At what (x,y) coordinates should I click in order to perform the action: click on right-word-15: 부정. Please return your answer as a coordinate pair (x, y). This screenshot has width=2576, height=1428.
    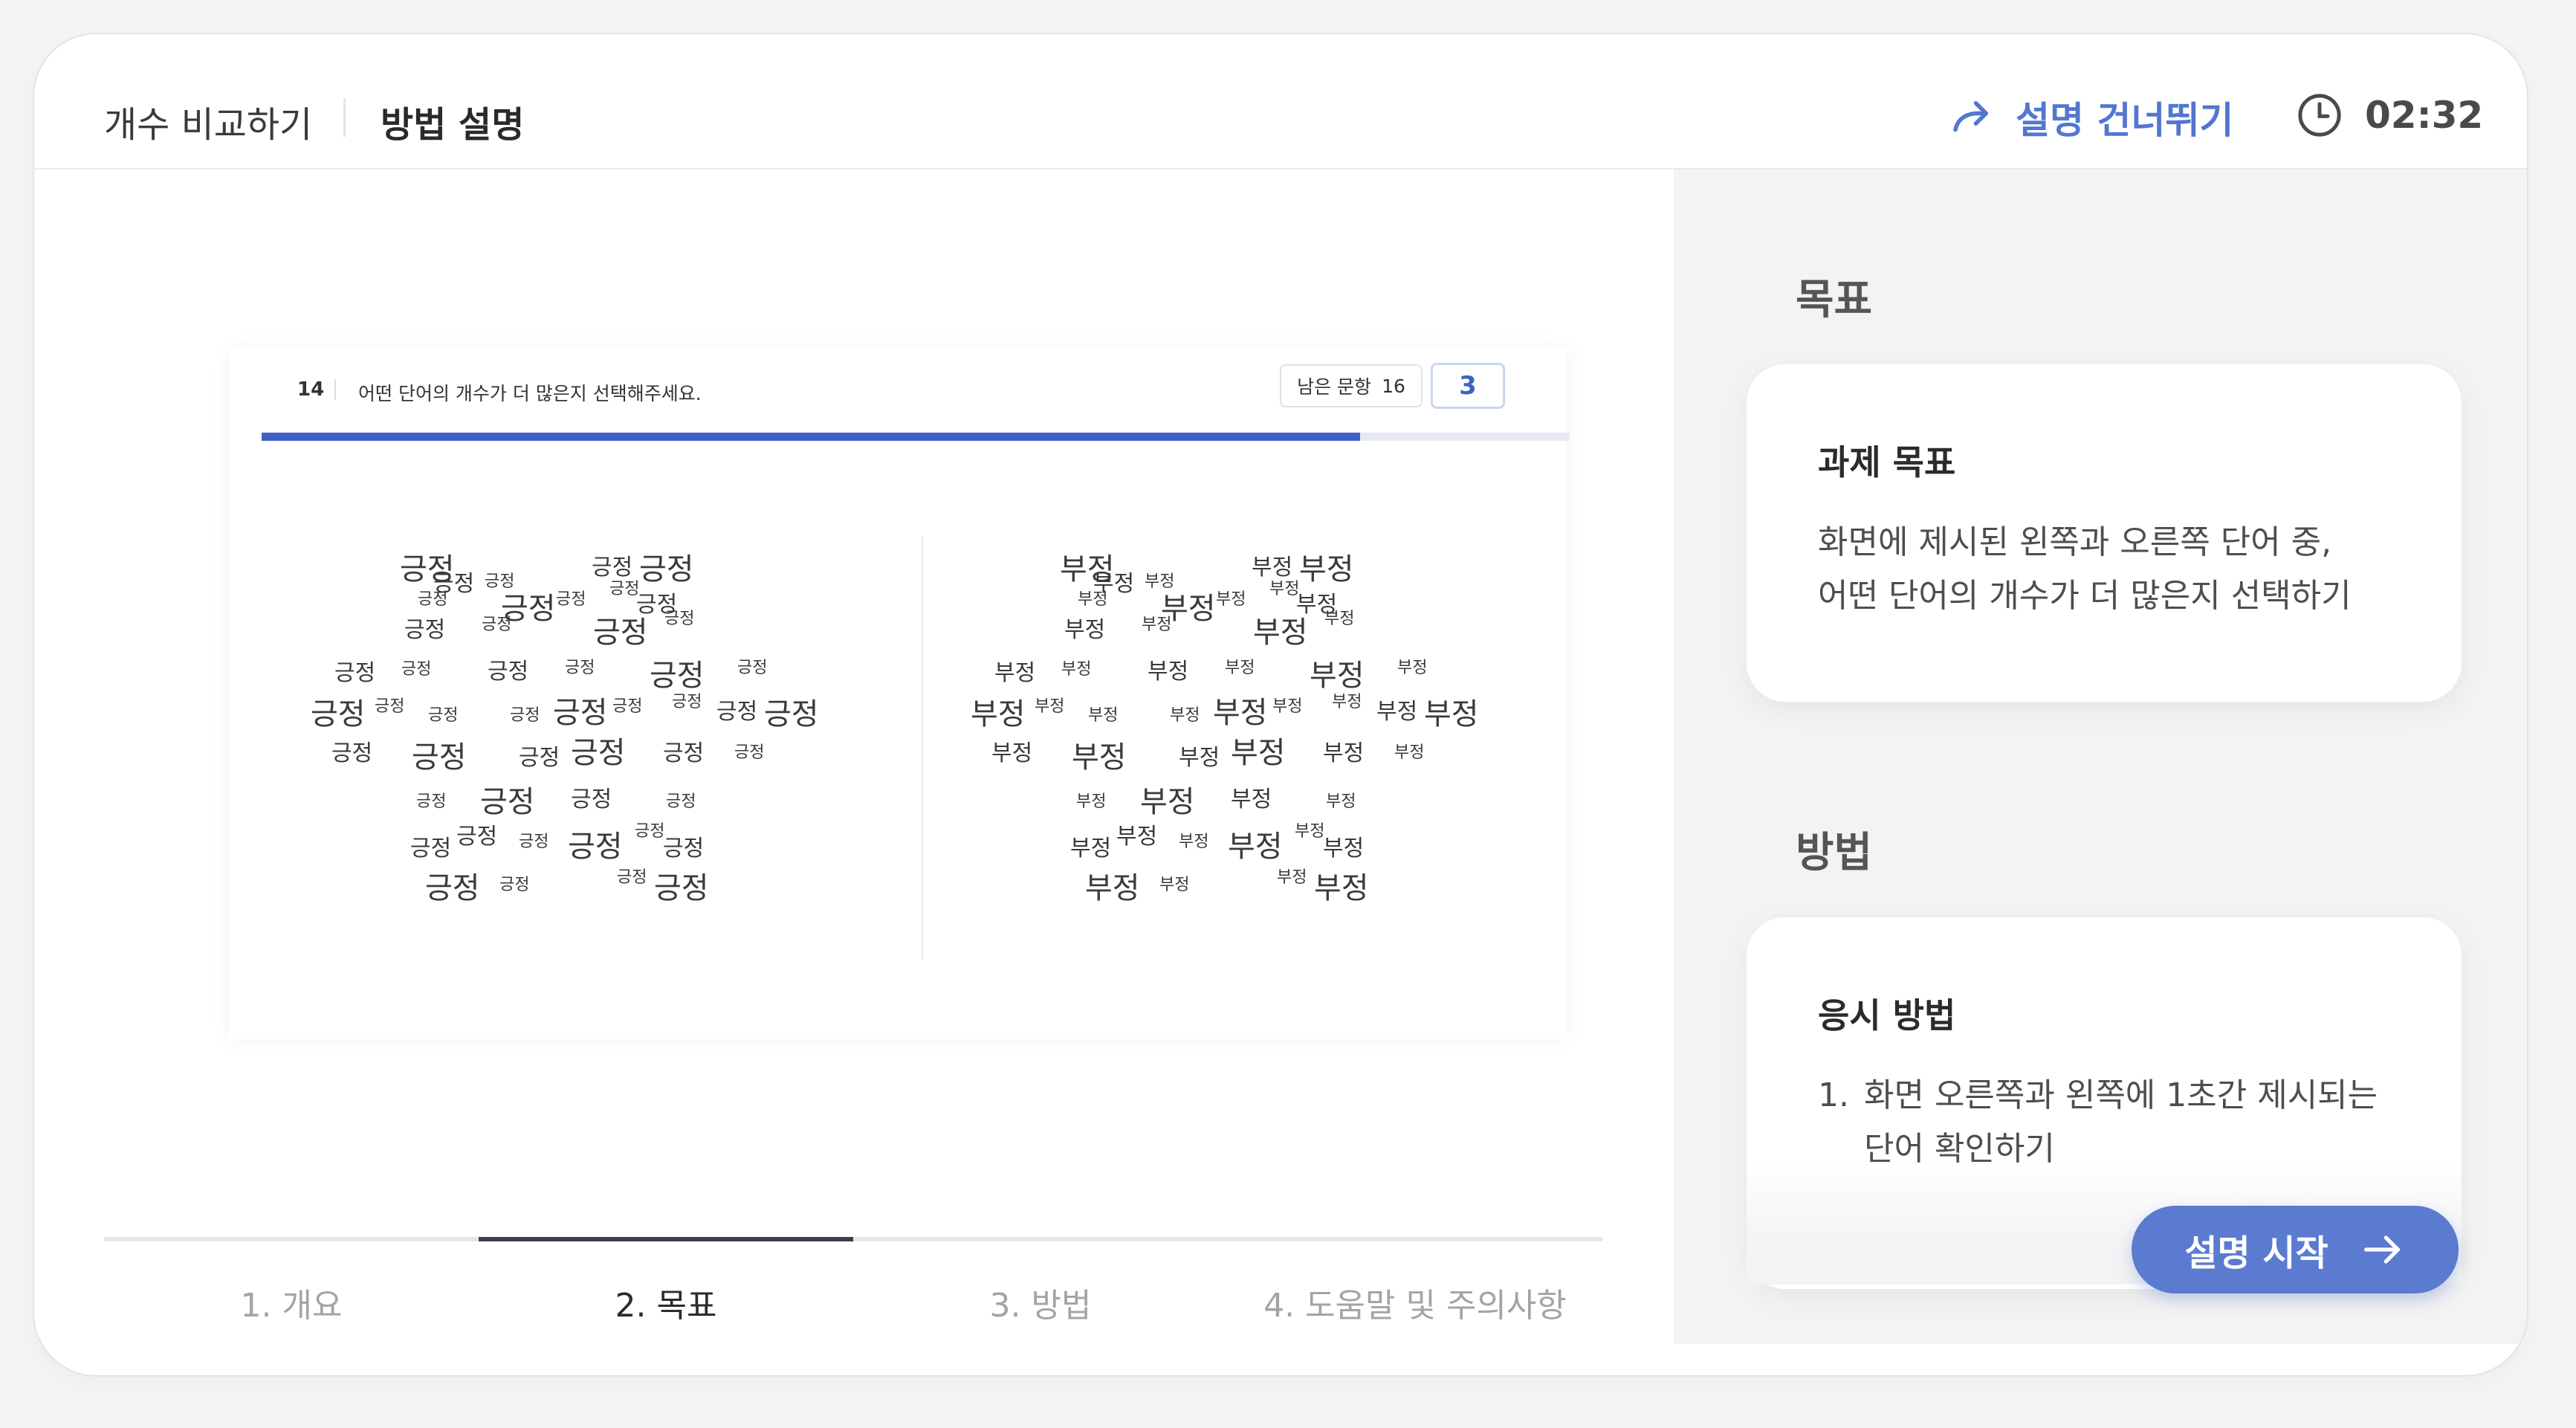
    Looking at the image, I should click on (1076, 670).